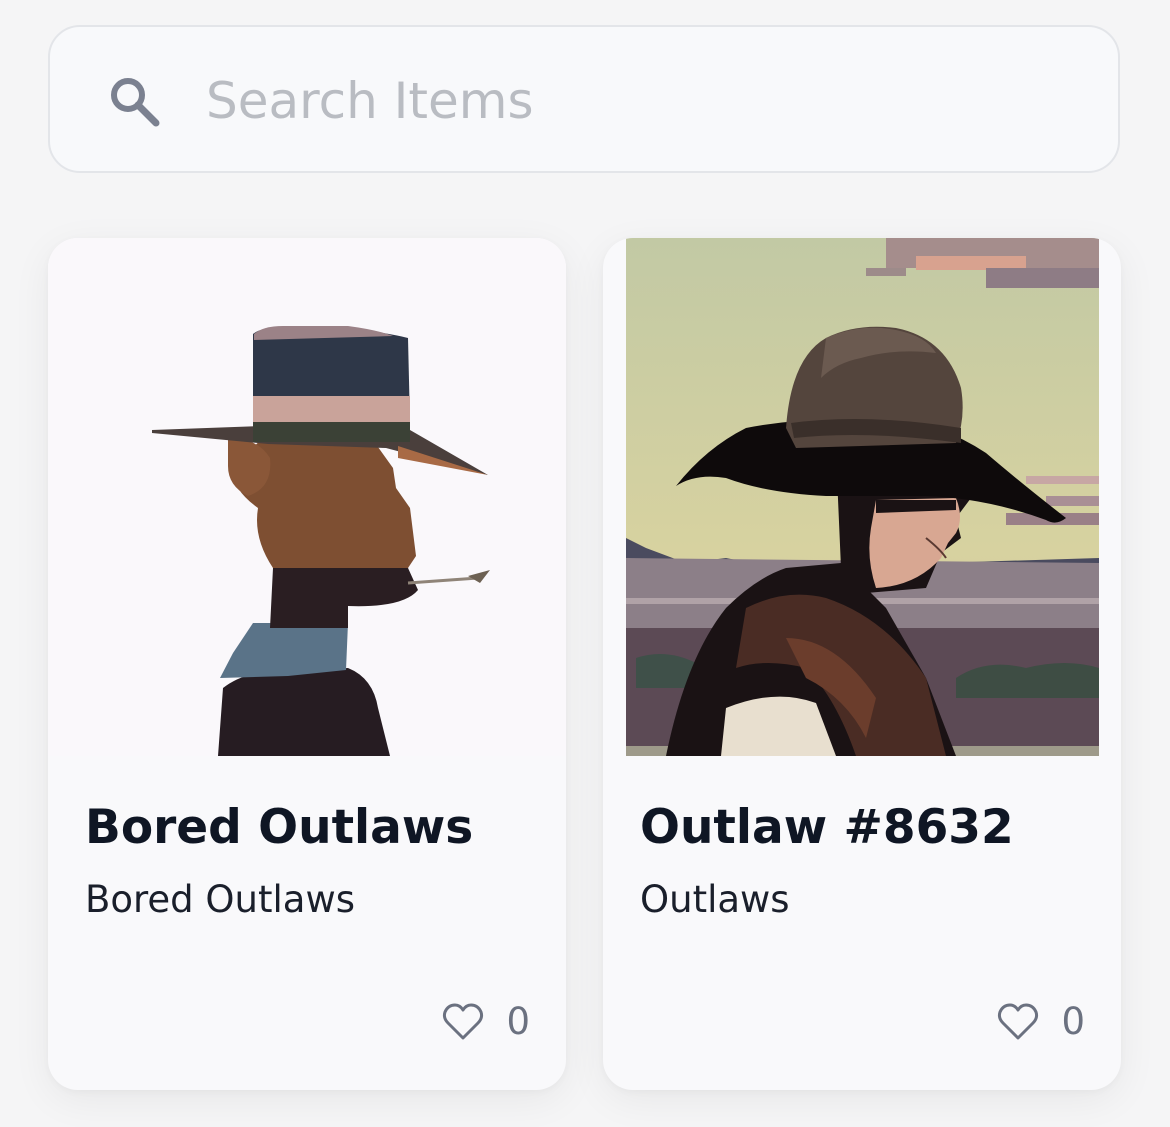 Image resolution: width=1170 pixels, height=1127 pixels. I want to click on card-title: Outlaw #8632, so click(827, 827).